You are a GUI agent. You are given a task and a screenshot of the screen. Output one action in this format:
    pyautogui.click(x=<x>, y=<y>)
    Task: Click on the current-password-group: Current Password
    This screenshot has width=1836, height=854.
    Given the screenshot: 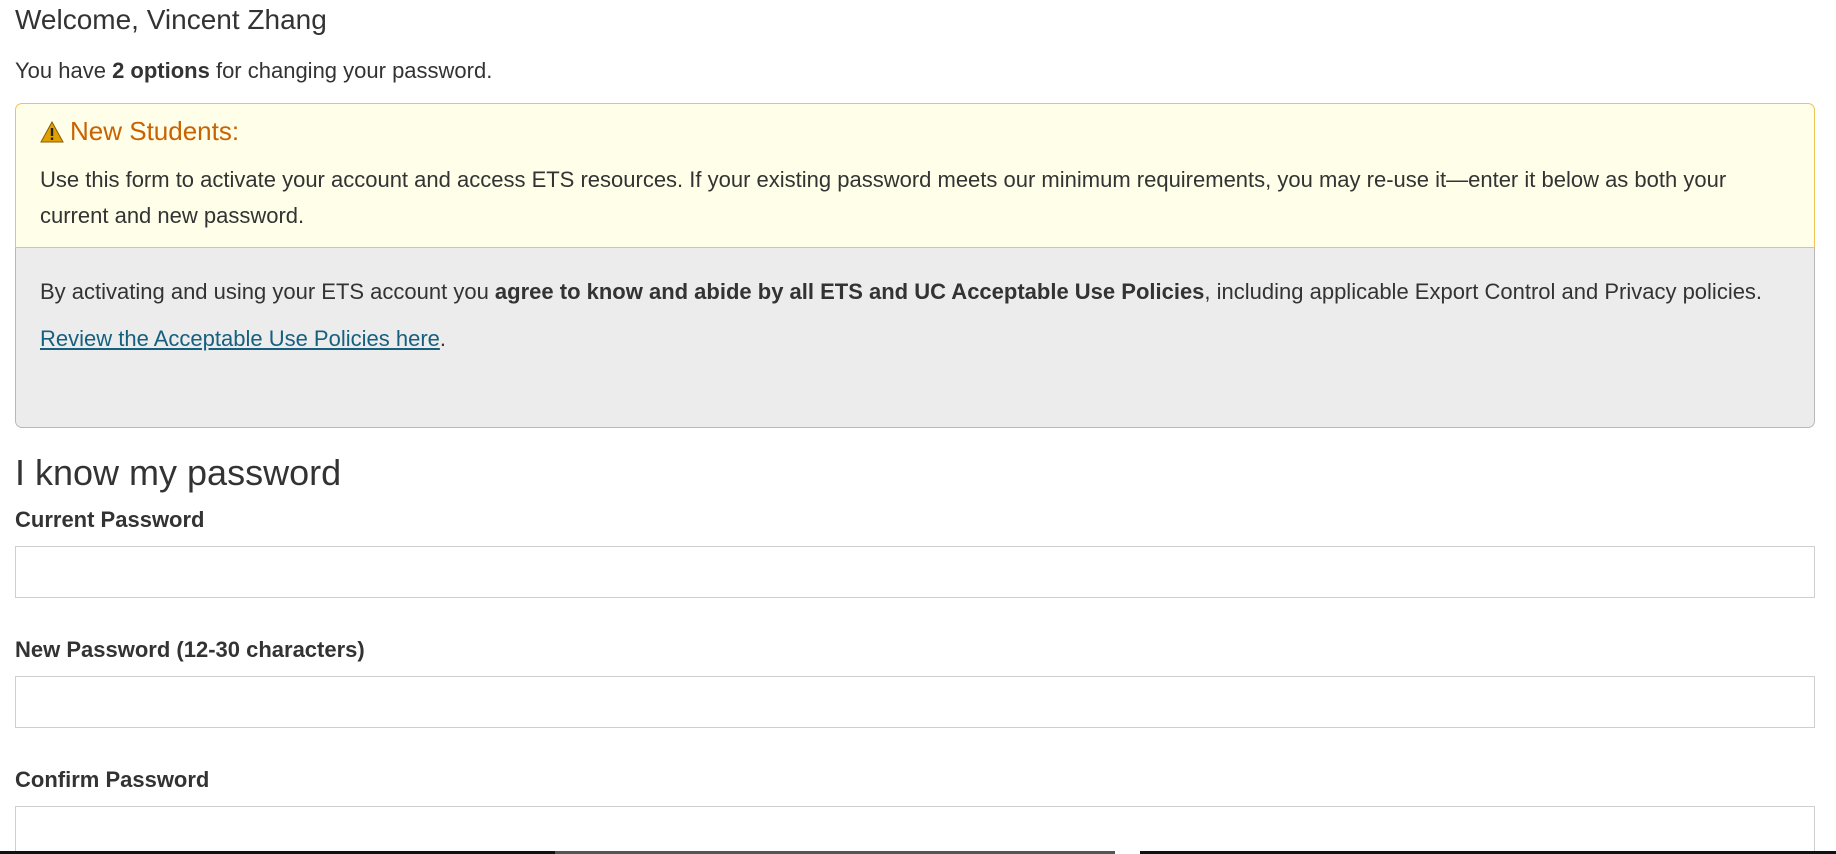 What is the action you would take?
    pyautogui.click(x=915, y=552)
    